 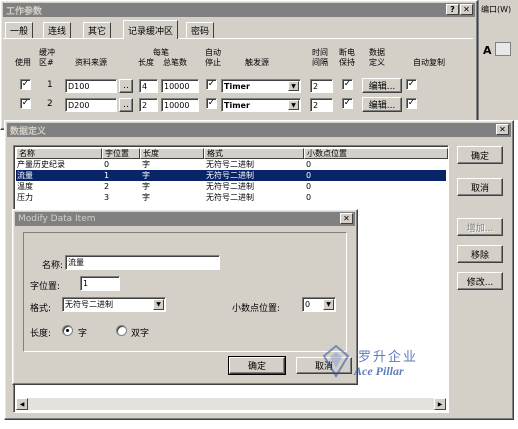 What do you see at coordinates (440, 404) in the screenshot?
I see `scroll-right-icon: ▶` at bounding box center [440, 404].